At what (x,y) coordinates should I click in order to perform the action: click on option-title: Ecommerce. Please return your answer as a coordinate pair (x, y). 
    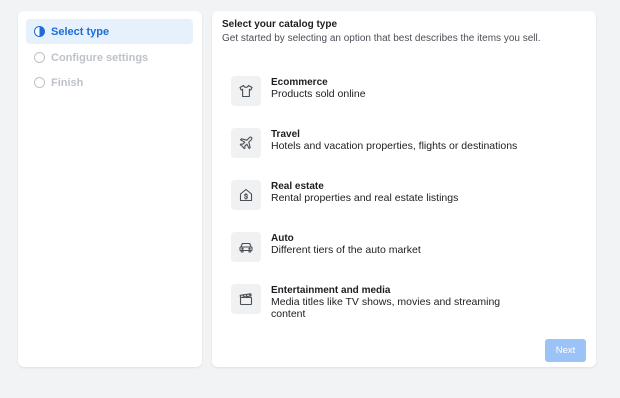
    Looking at the image, I should click on (299, 82).